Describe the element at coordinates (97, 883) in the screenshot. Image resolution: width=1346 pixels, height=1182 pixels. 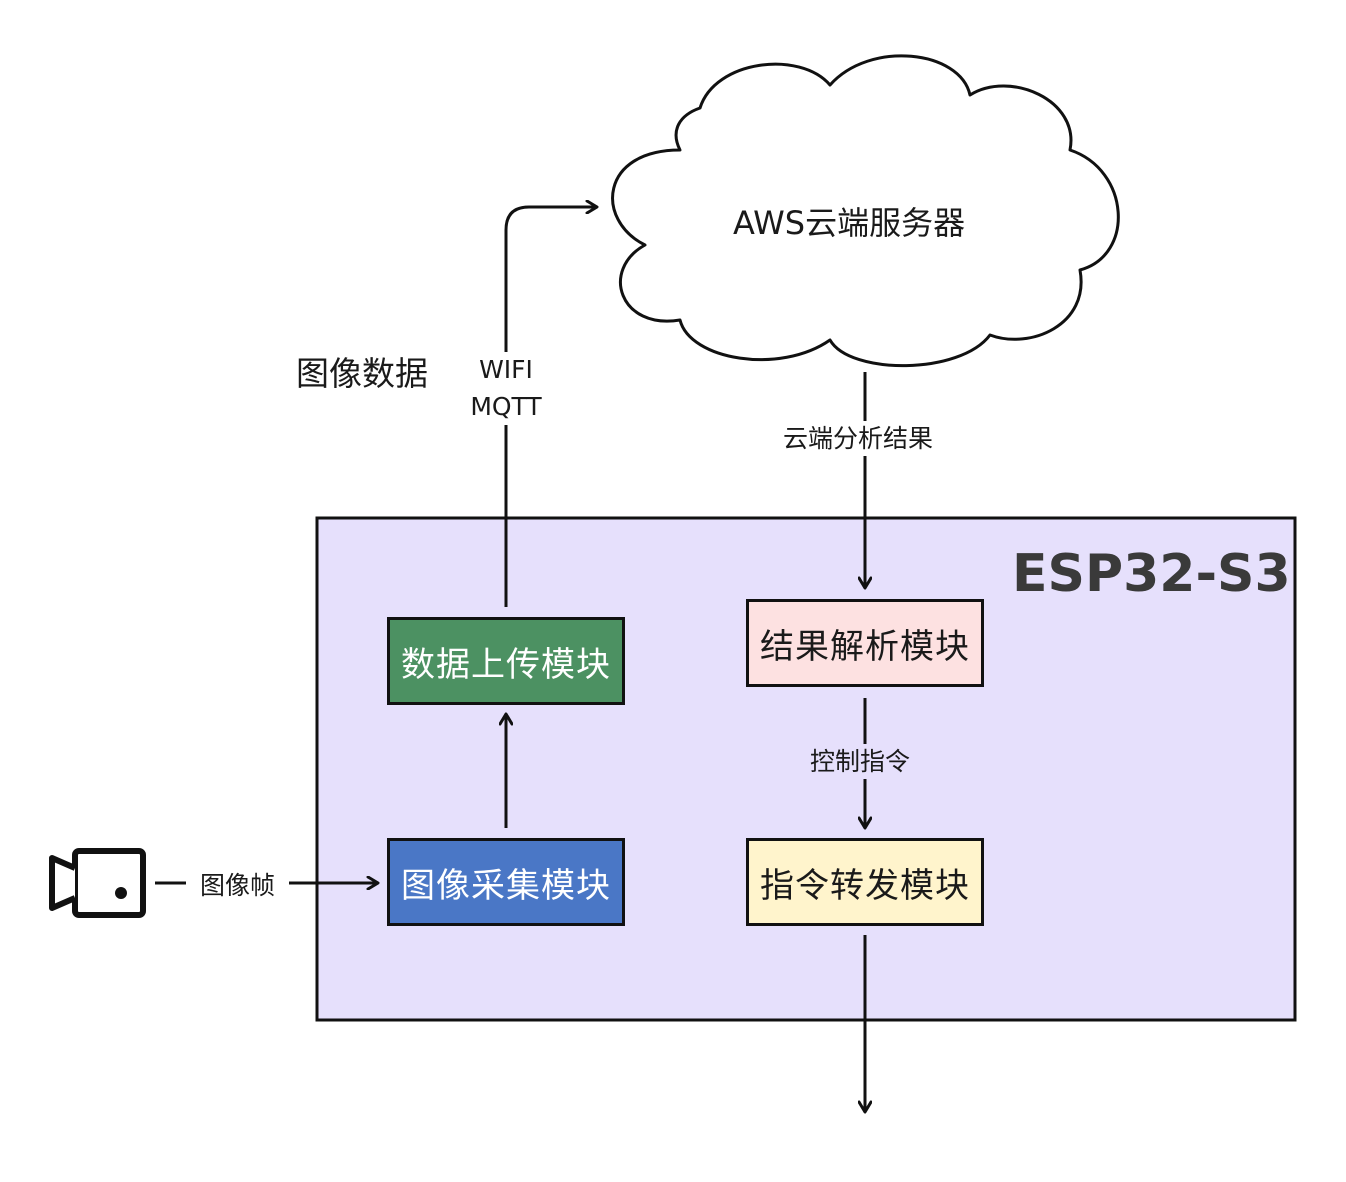
I see `video-camera-icon` at that location.